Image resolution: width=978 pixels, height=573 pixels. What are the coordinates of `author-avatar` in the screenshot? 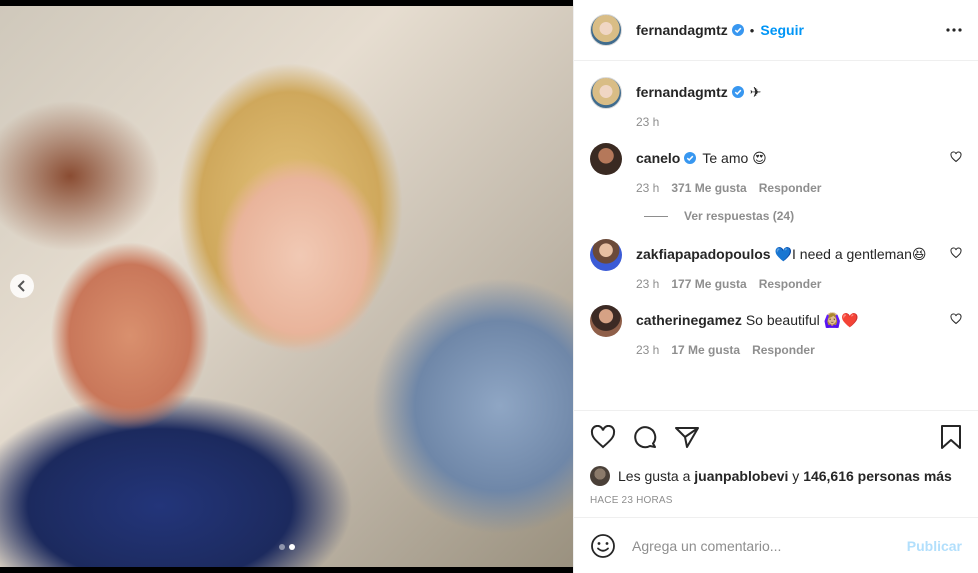 It's located at (606, 30).